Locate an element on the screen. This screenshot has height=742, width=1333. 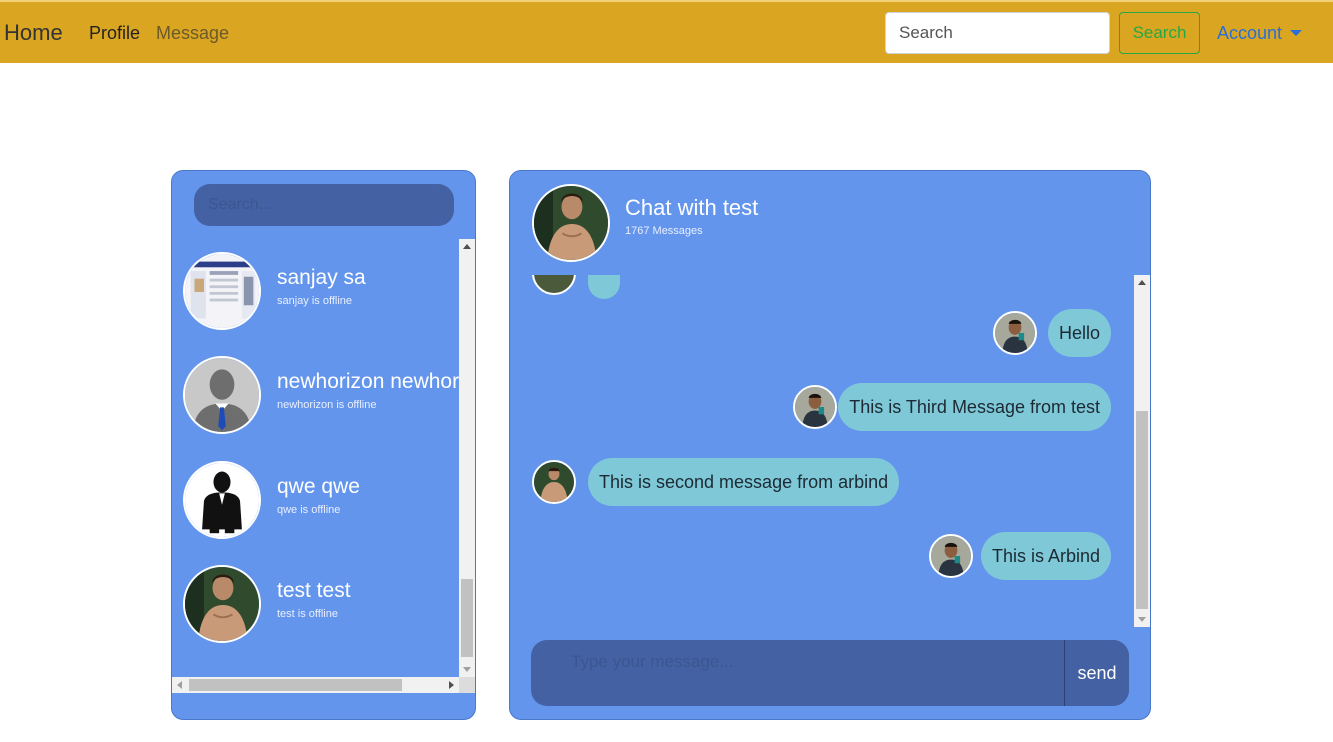
businessman-silhouette-icon is located at coordinates (222, 500).